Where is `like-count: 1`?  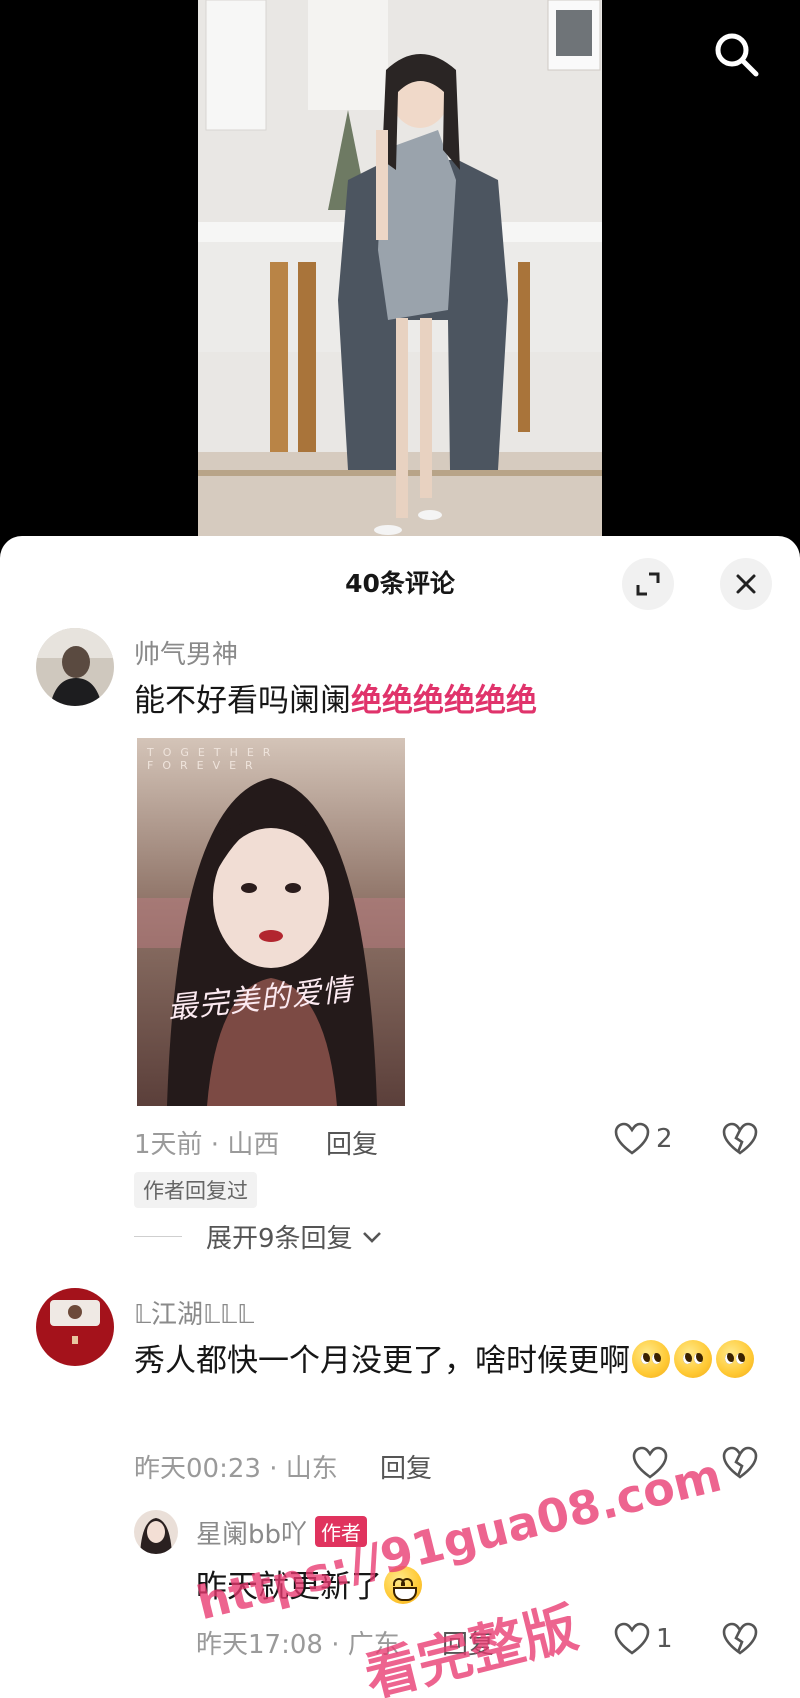 like-count: 1 is located at coordinates (664, 1639).